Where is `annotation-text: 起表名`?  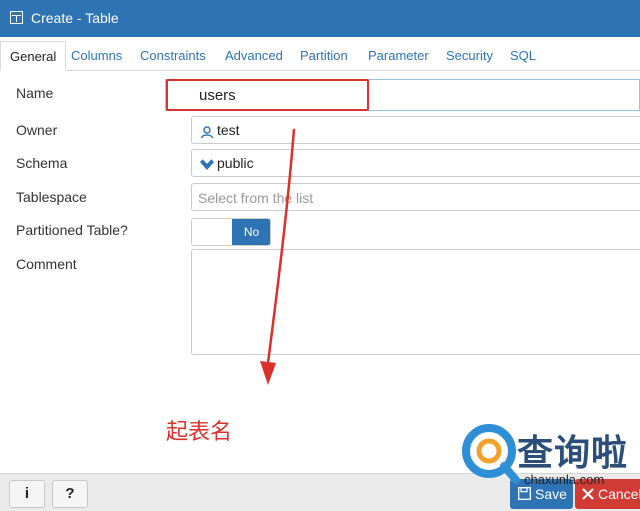
annotation-text: 起表名 is located at coordinates (199, 432).